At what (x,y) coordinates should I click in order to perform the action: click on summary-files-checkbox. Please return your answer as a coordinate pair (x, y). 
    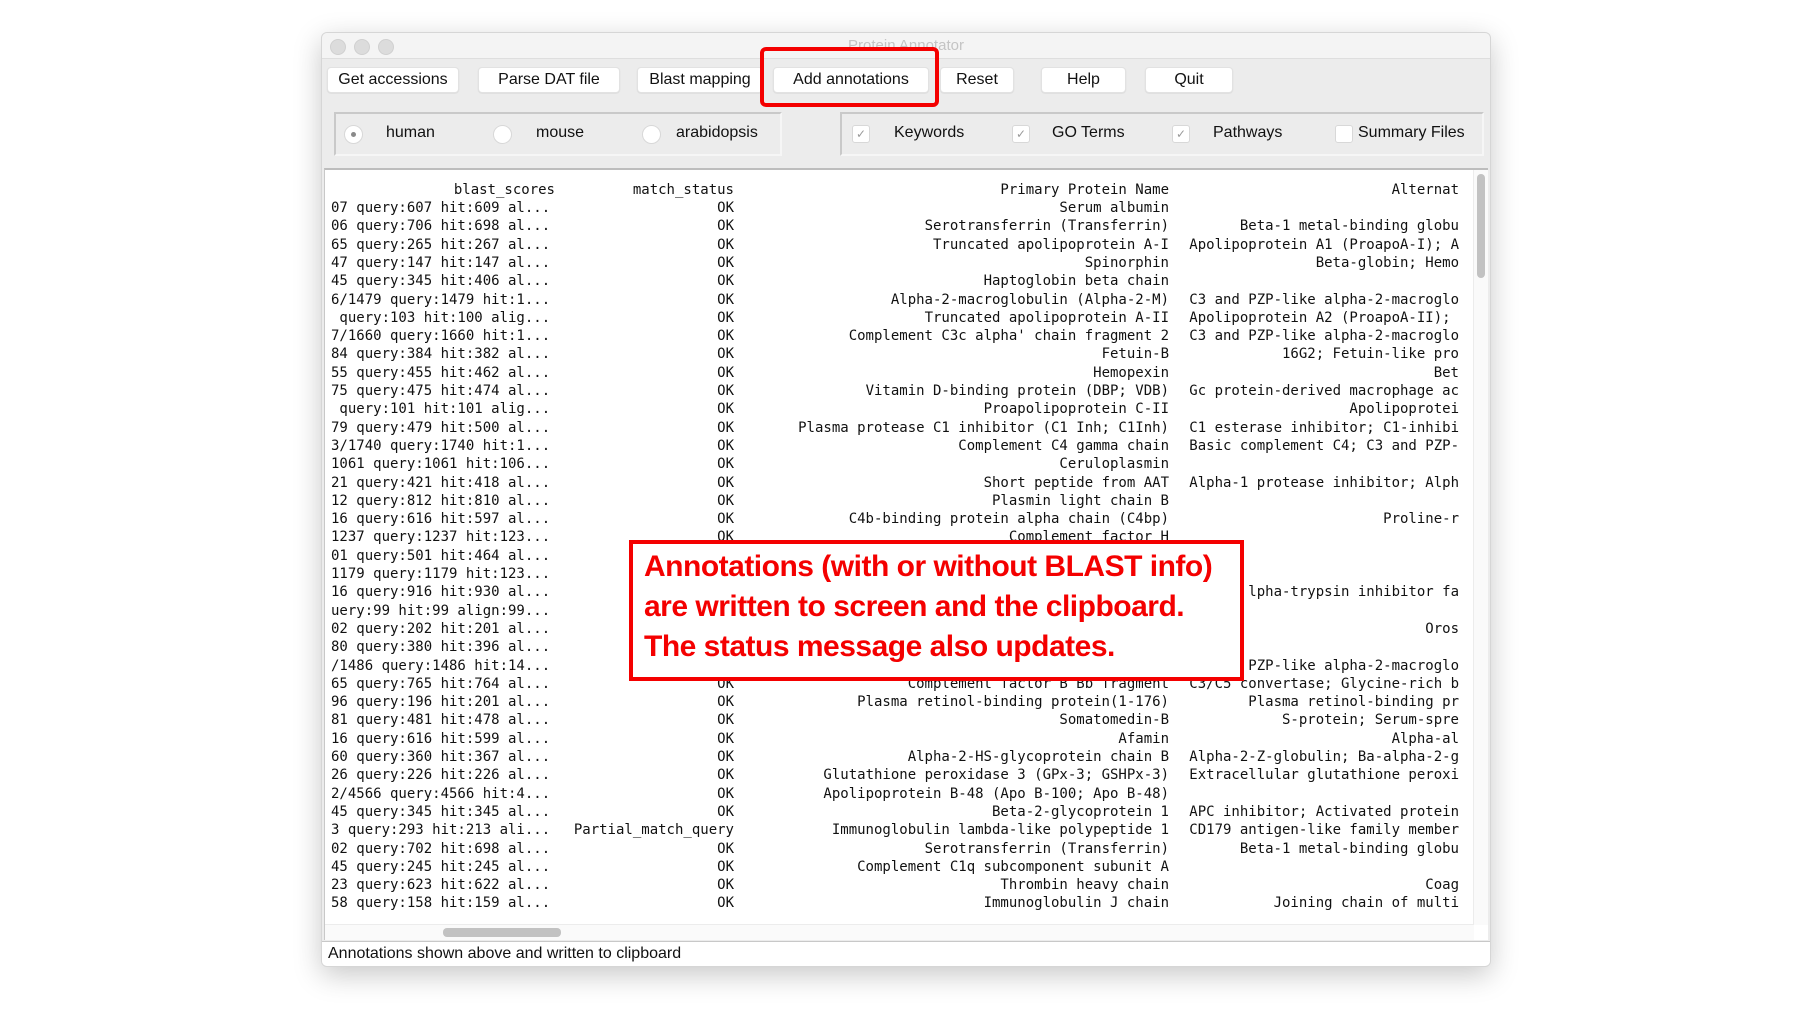
    Looking at the image, I should click on (1344, 134).